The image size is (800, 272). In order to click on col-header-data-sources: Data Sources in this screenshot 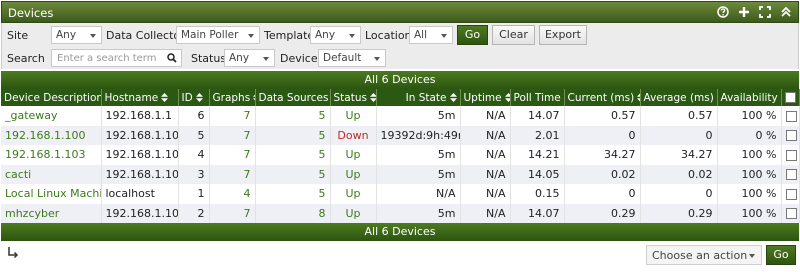, I will do `click(293, 97)`.